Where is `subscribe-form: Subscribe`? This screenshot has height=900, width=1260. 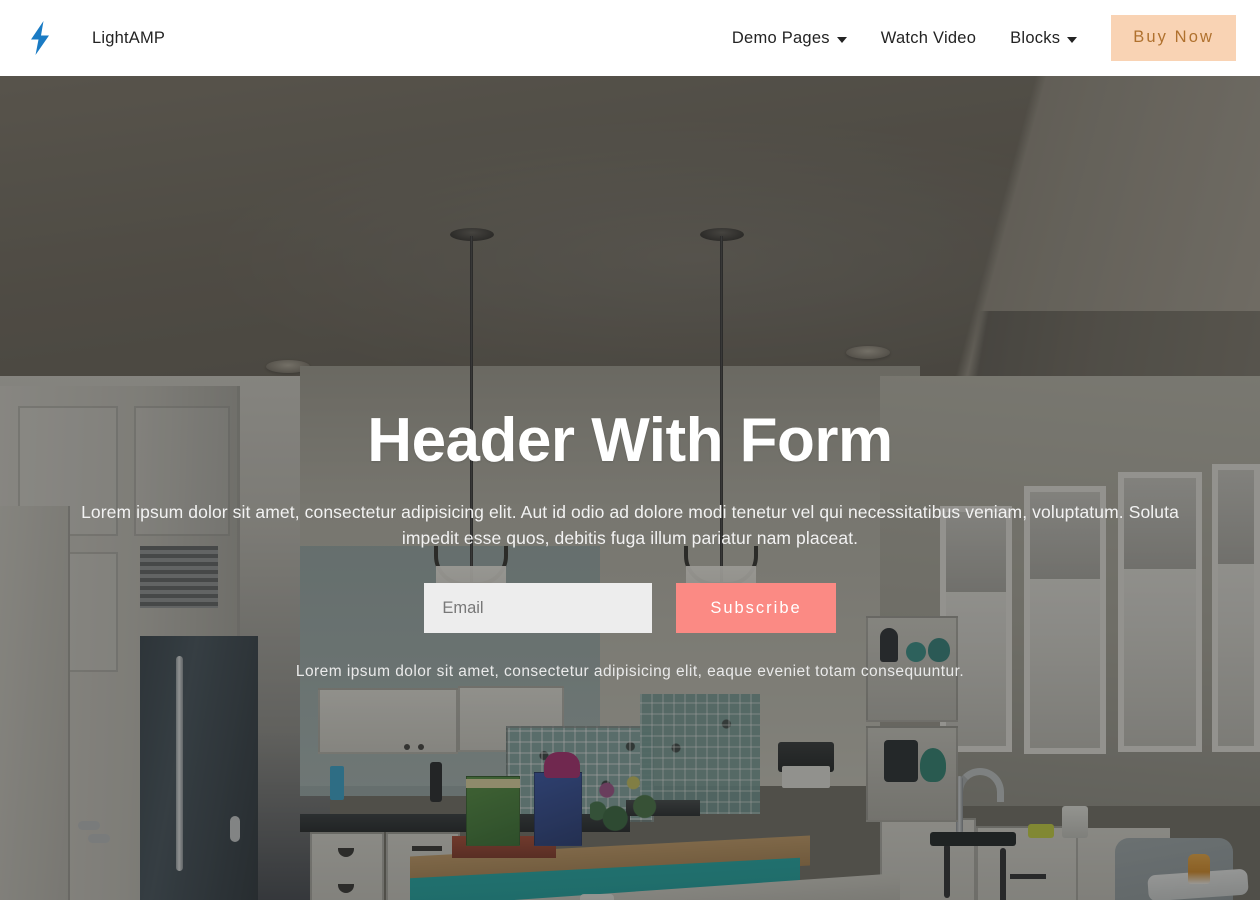
subscribe-form: Subscribe is located at coordinates (630, 608).